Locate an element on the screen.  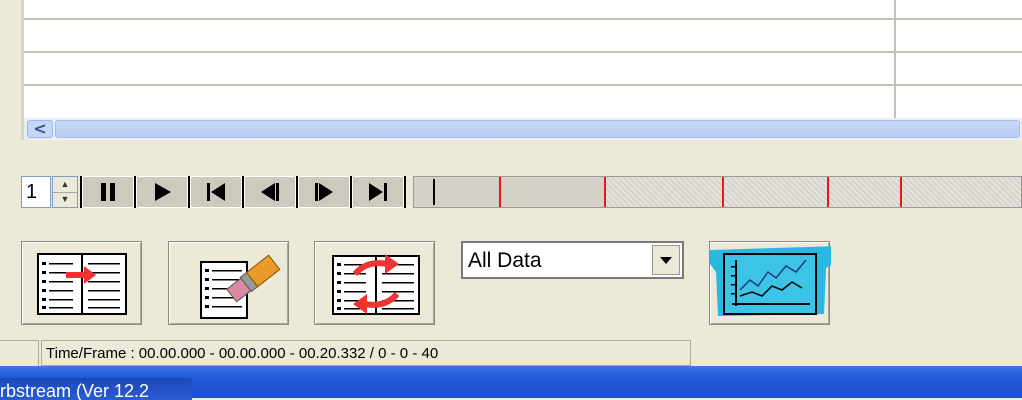
skip-to-end-icon is located at coordinates (378, 192).